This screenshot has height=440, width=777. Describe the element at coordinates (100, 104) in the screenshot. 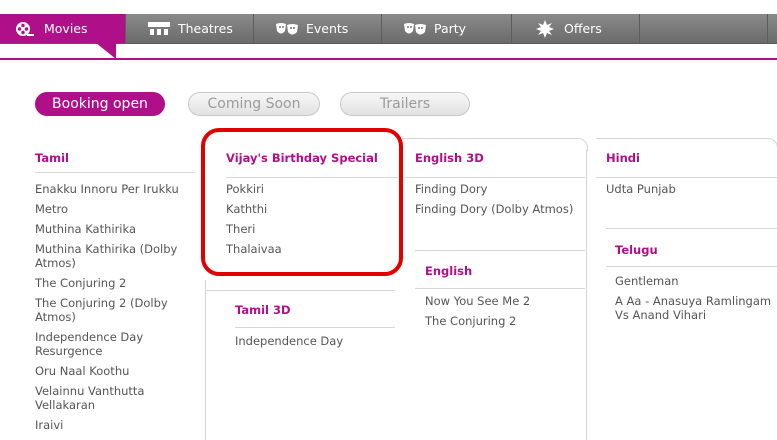

I see `booking-open-button: Booking open` at that location.